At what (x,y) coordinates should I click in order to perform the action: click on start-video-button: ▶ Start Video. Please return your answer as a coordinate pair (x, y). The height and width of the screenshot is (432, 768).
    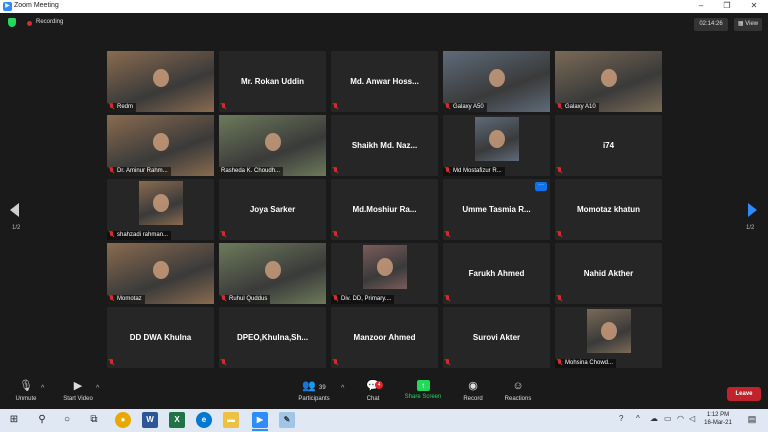
    Looking at the image, I should click on (78, 391).